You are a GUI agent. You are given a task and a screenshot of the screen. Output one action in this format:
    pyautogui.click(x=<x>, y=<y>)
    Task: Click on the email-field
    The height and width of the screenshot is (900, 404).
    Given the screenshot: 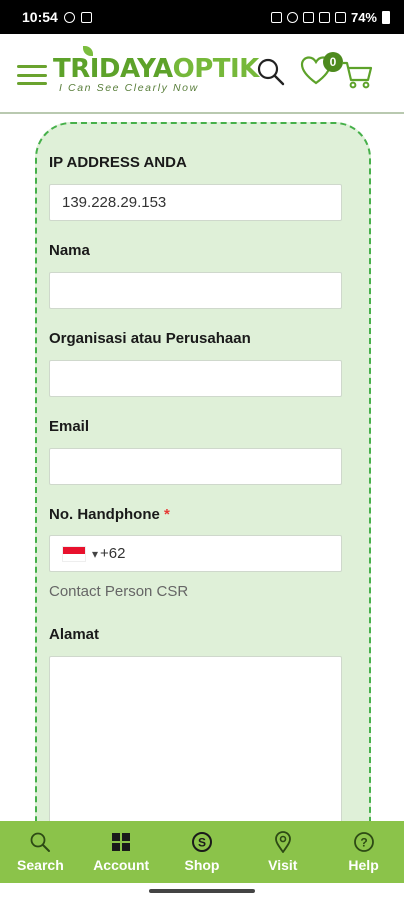 What is the action you would take?
    pyautogui.click(x=195, y=466)
    